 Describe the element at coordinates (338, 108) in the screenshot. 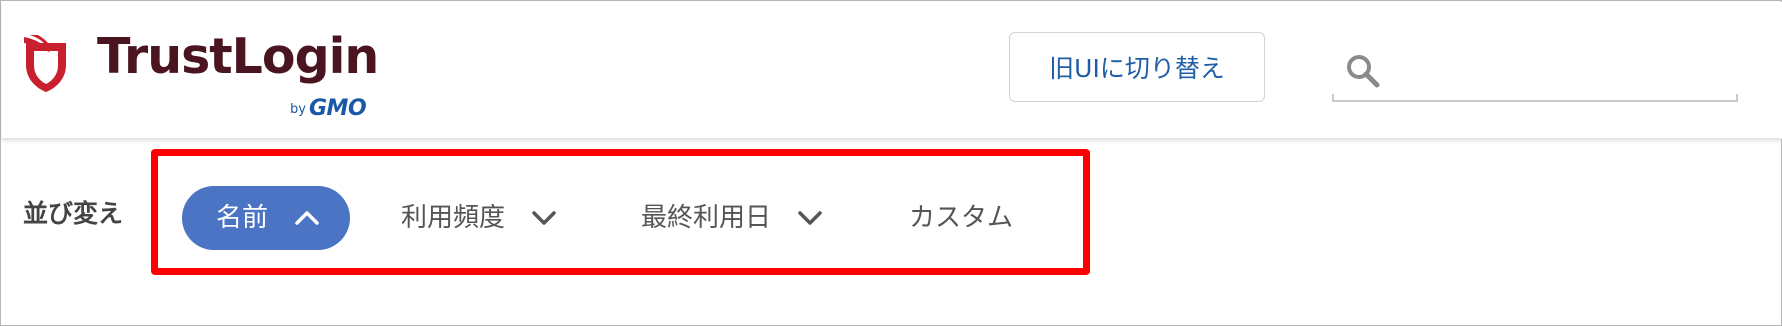

I see `gmo-logo: GMO` at that location.